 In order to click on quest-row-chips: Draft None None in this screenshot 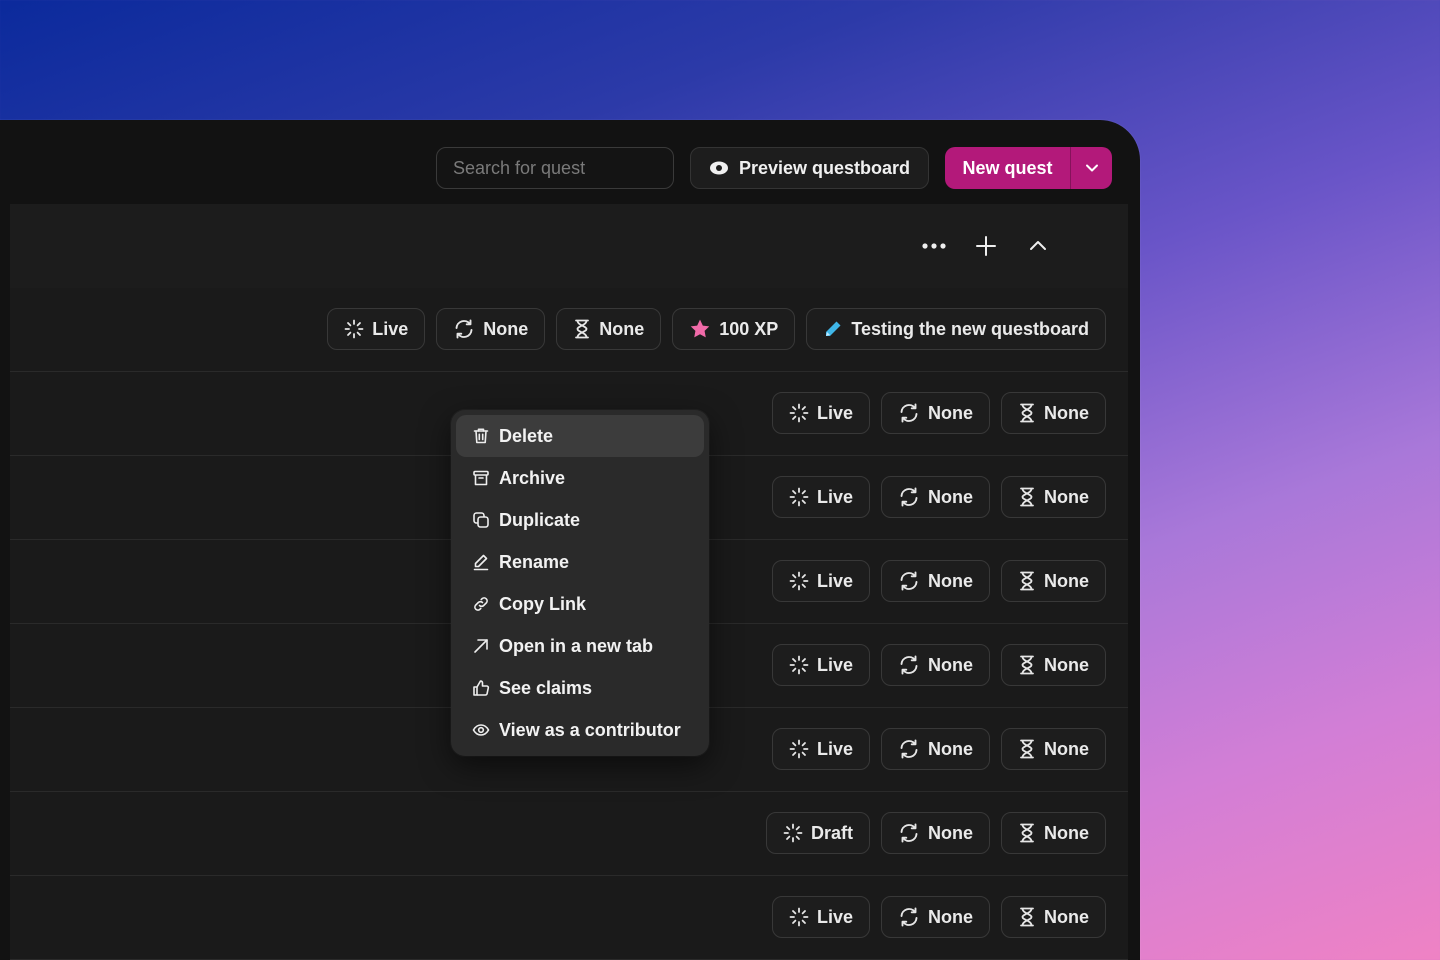, I will do `click(935, 833)`.